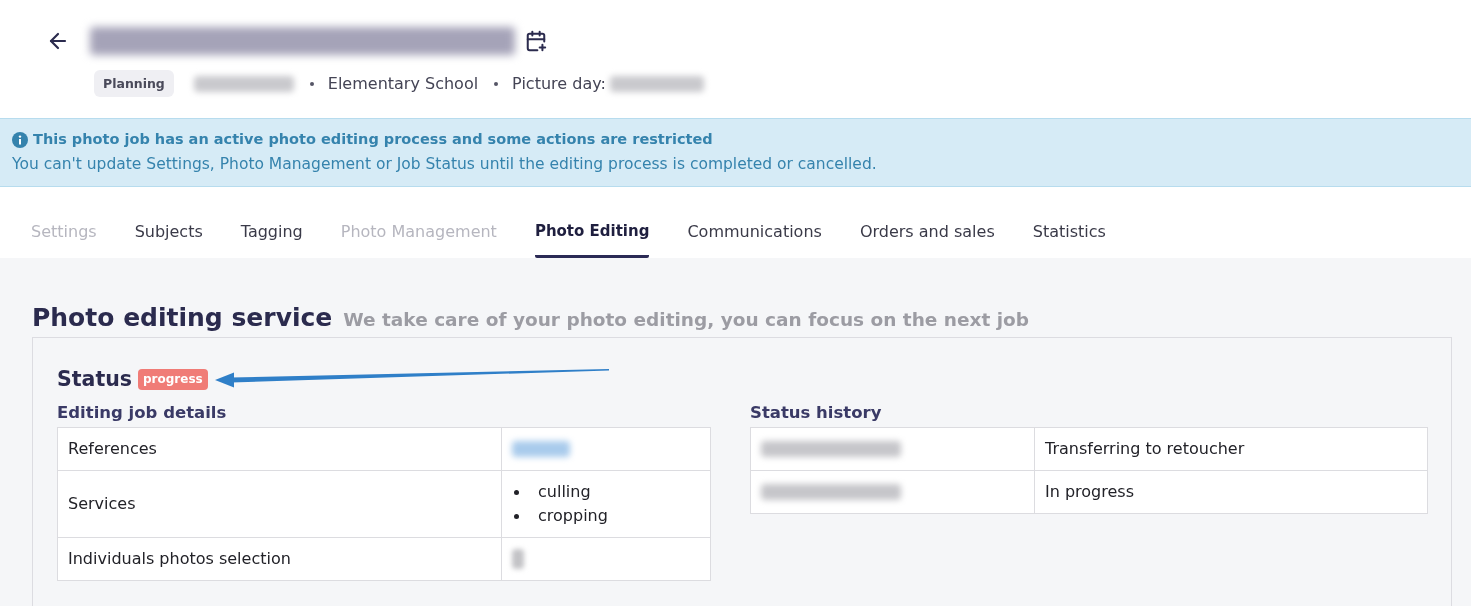  What do you see at coordinates (373, 139) in the screenshot?
I see `banner-title: This photo job has an active photo editing process and some actions are restricted` at bounding box center [373, 139].